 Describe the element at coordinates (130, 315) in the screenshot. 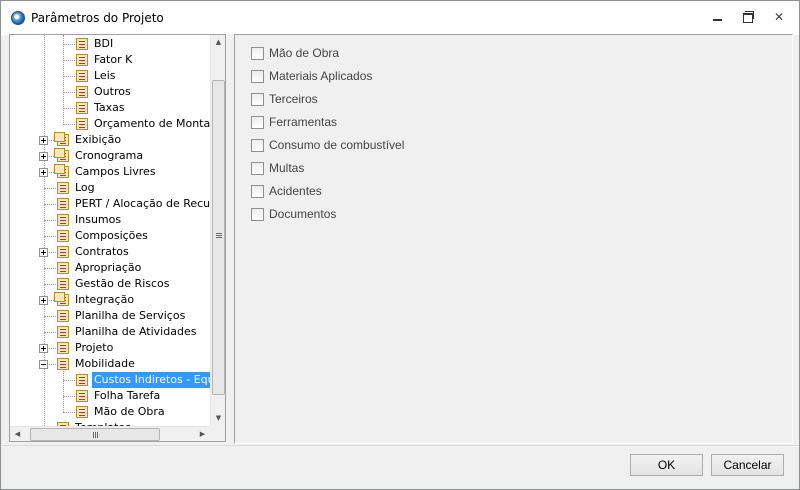

I see `tree-item-label: Planilha de Serviços` at that location.